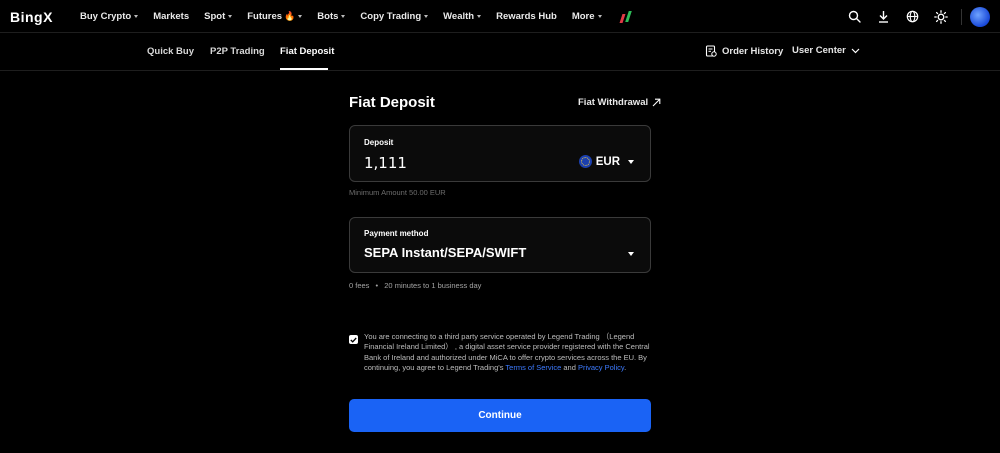 The width and height of the screenshot is (1000, 453). Describe the element at coordinates (359, 285) in the screenshot. I see `fees-text: 0 fees` at that location.